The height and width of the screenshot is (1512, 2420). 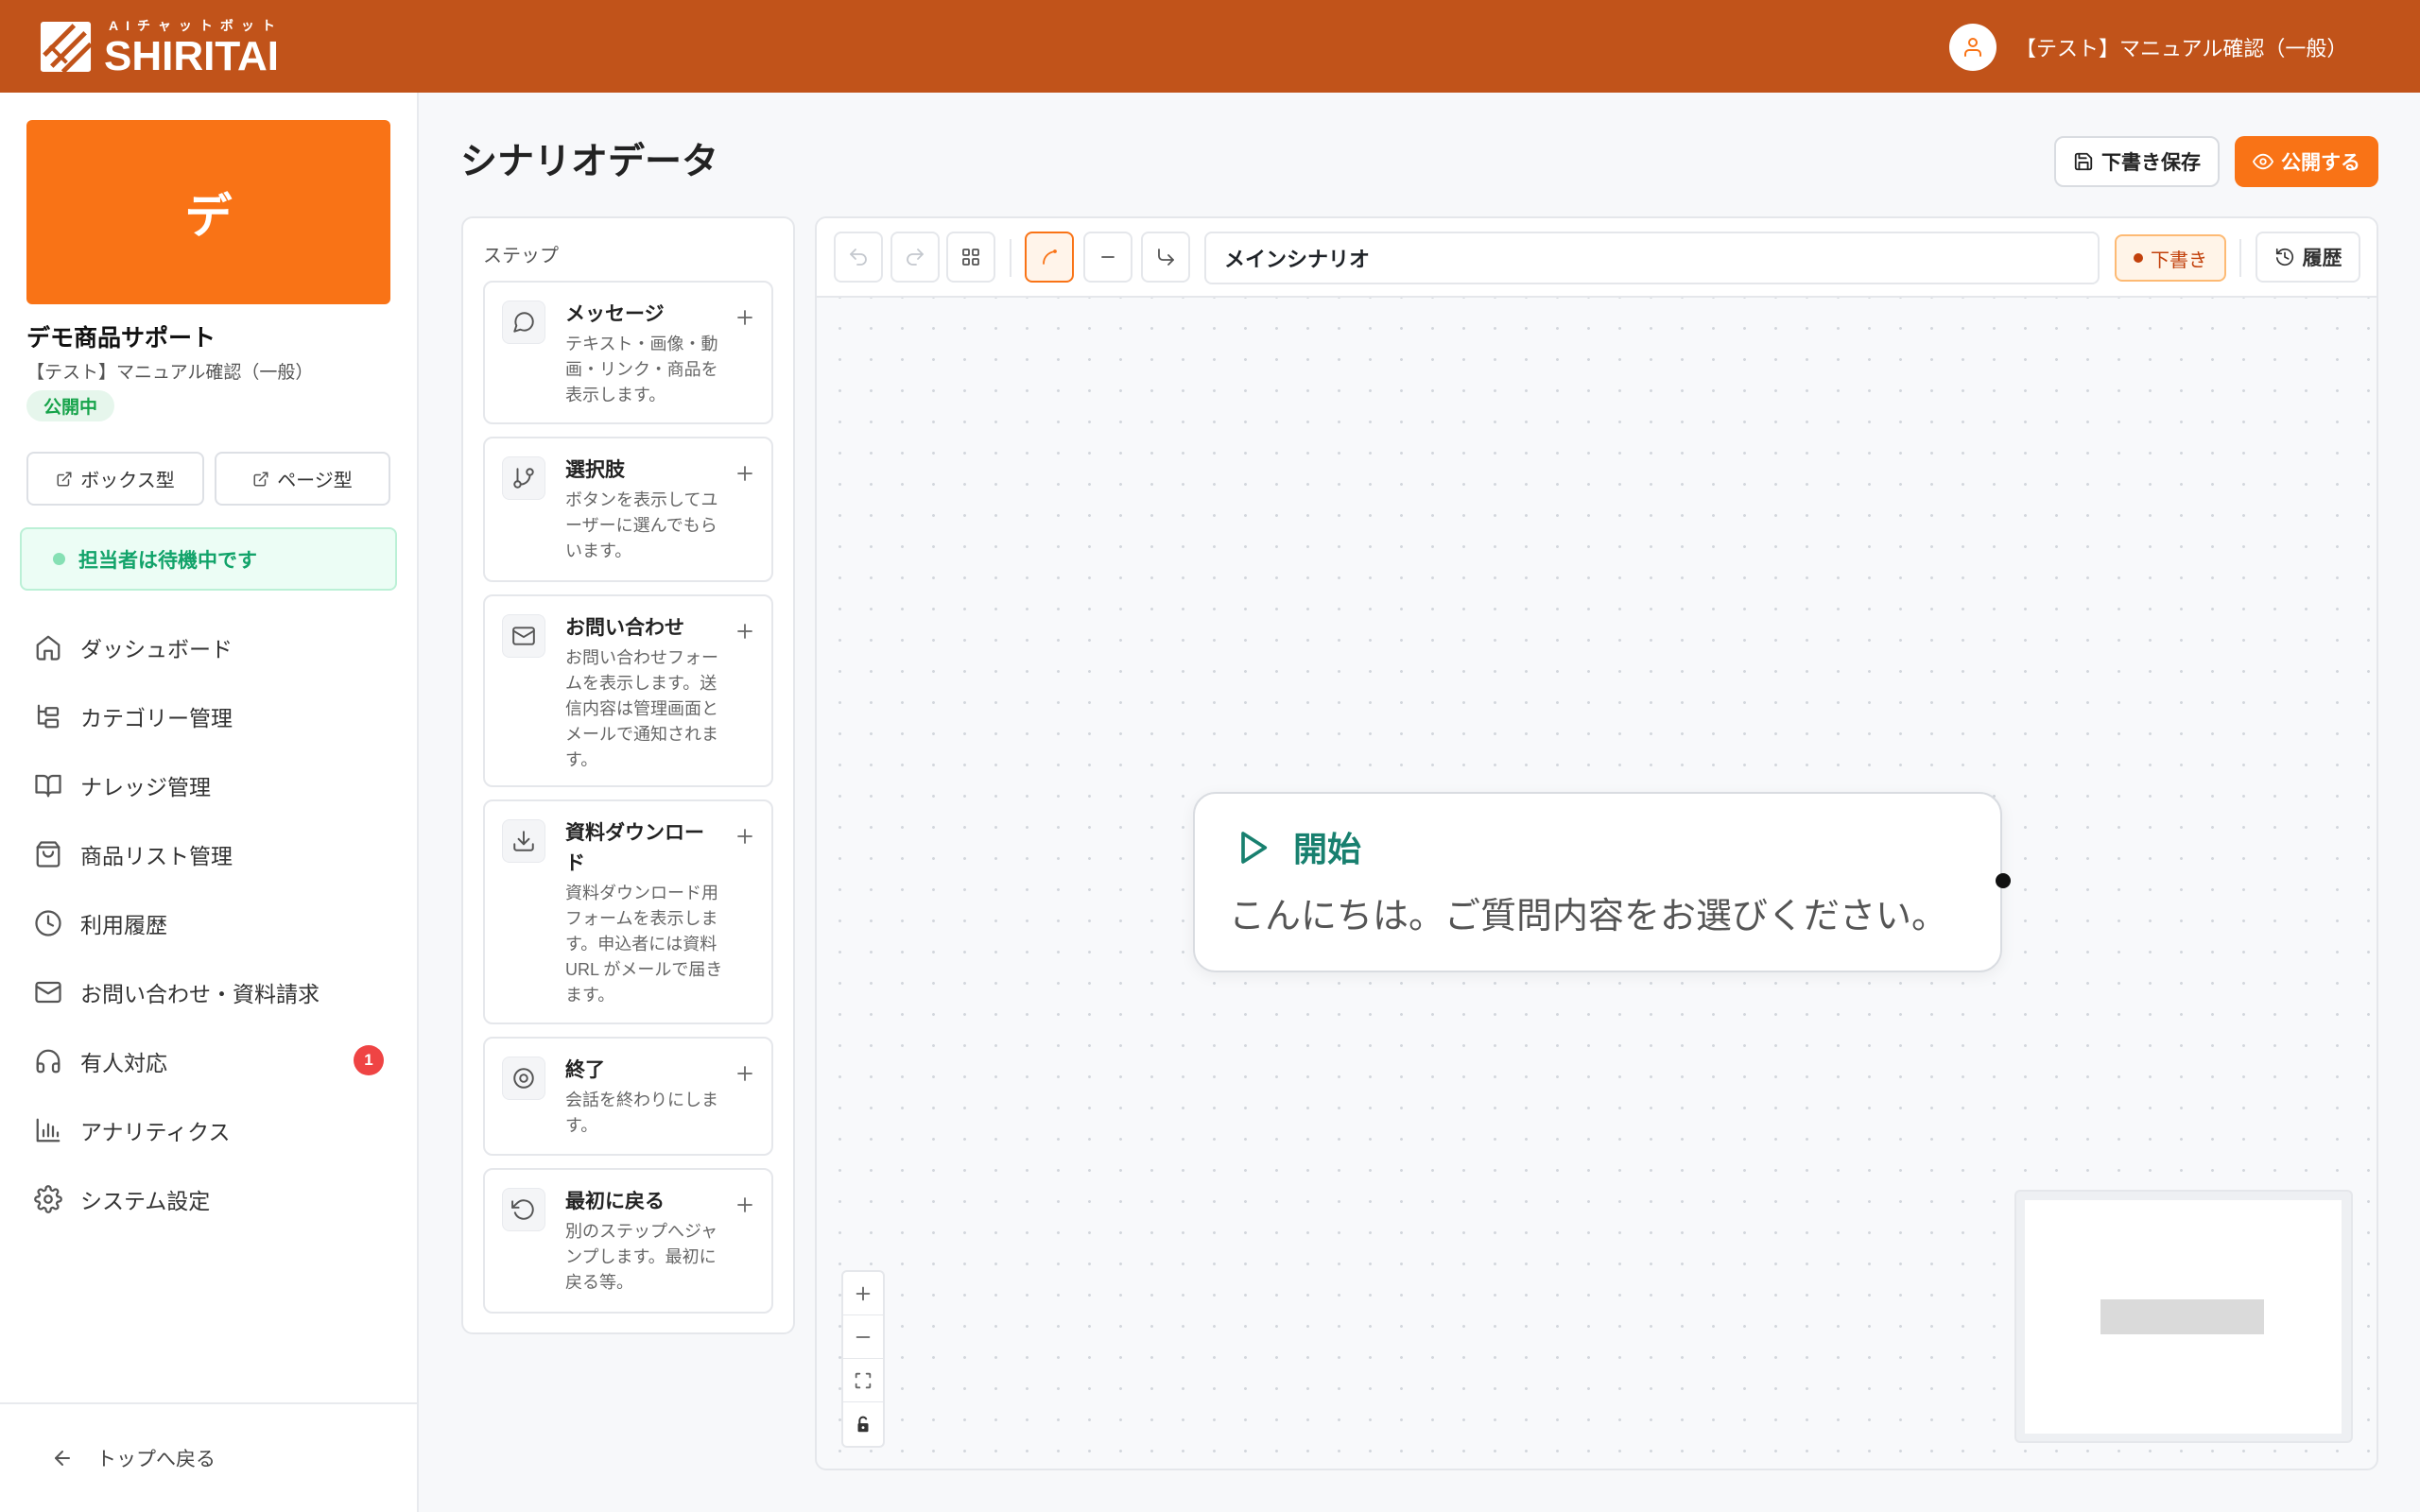 What do you see at coordinates (369, 1060) in the screenshot?
I see `notification-badge: 1` at bounding box center [369, 1060].